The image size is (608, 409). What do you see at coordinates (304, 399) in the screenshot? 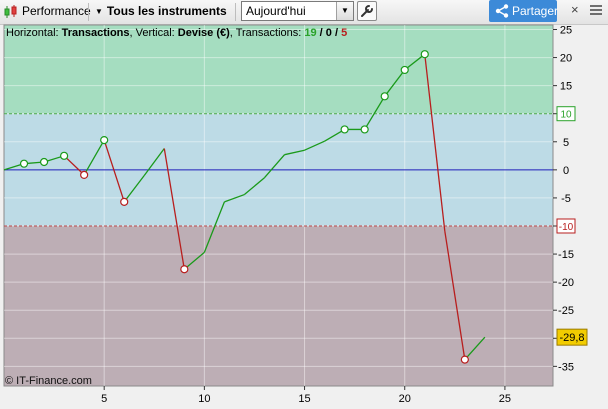
I see `x-tick-label: 15` at bounding box center [304, 399].